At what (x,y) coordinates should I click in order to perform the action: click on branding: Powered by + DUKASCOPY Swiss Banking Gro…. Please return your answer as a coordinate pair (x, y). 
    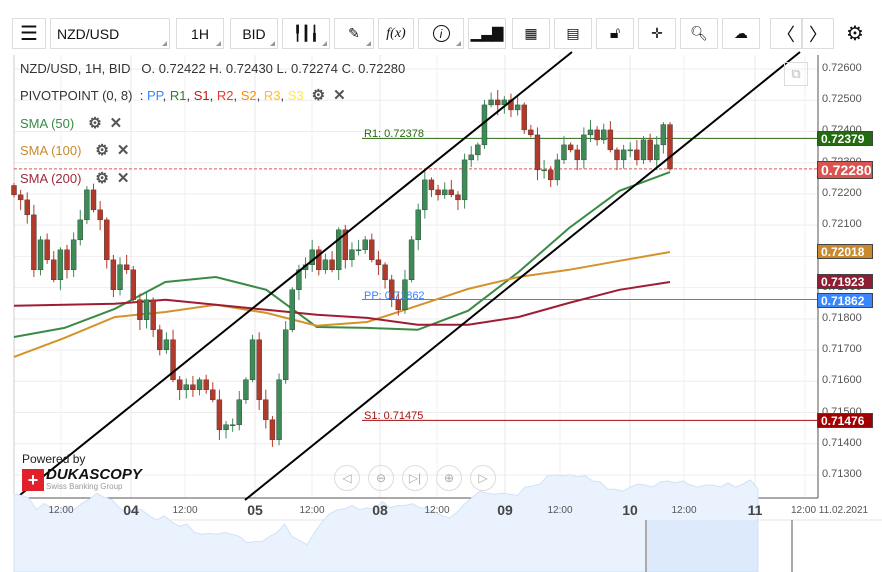
    Looking at the image, I should click on (82, 471).